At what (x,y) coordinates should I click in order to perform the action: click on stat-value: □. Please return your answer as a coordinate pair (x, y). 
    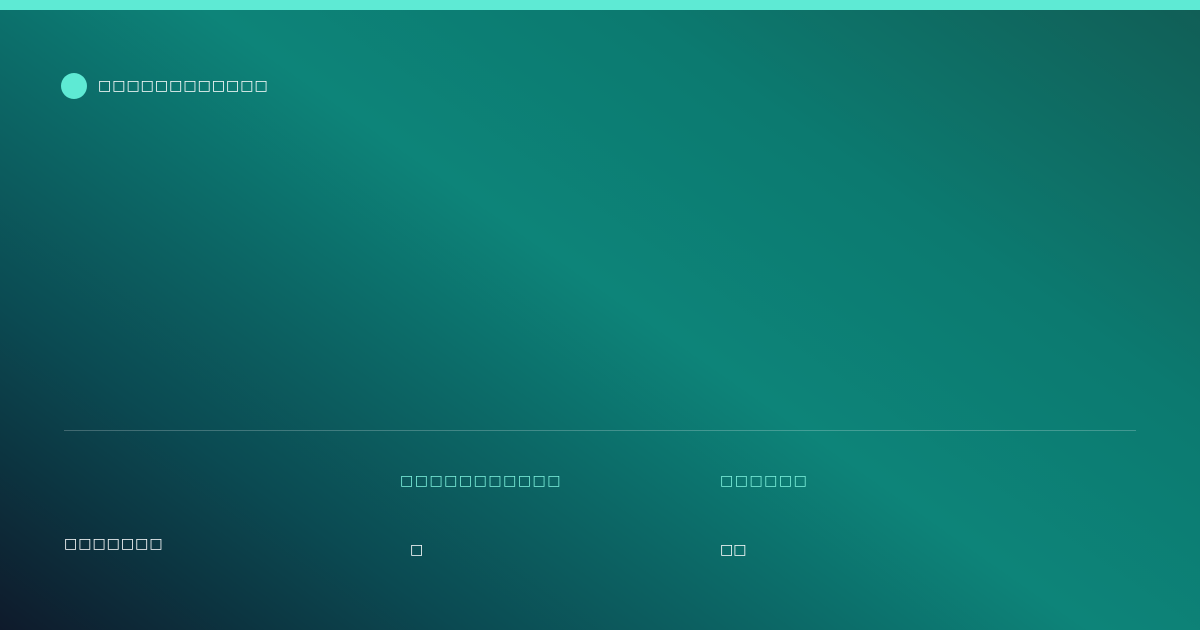
    Looking at the image, I should click on (417, 550).